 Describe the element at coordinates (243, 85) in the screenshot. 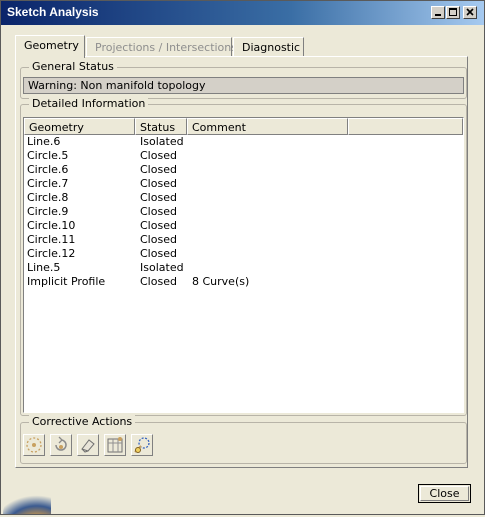

I see `status-message: Warning: Non manifold topology` at that location.